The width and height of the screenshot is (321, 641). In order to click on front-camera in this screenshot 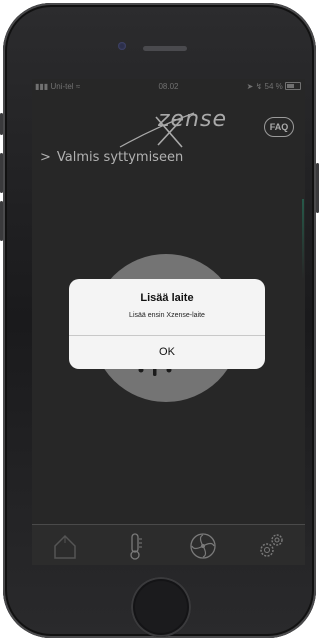, I will do `click(122, 46)`.